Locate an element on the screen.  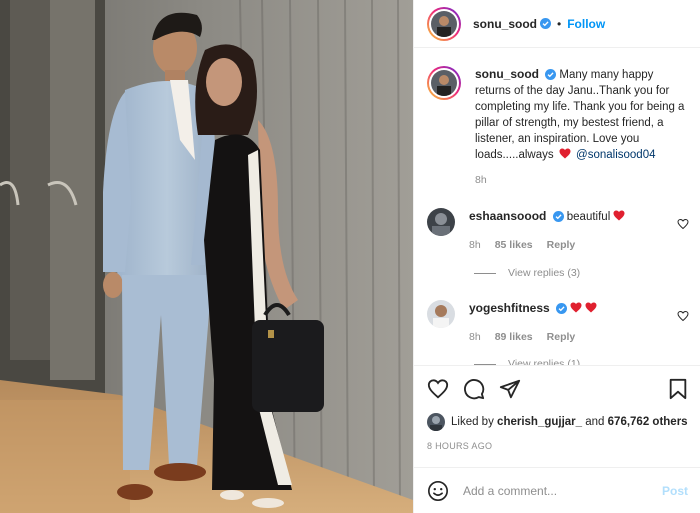
like-button is located at coordinates (438, 389).